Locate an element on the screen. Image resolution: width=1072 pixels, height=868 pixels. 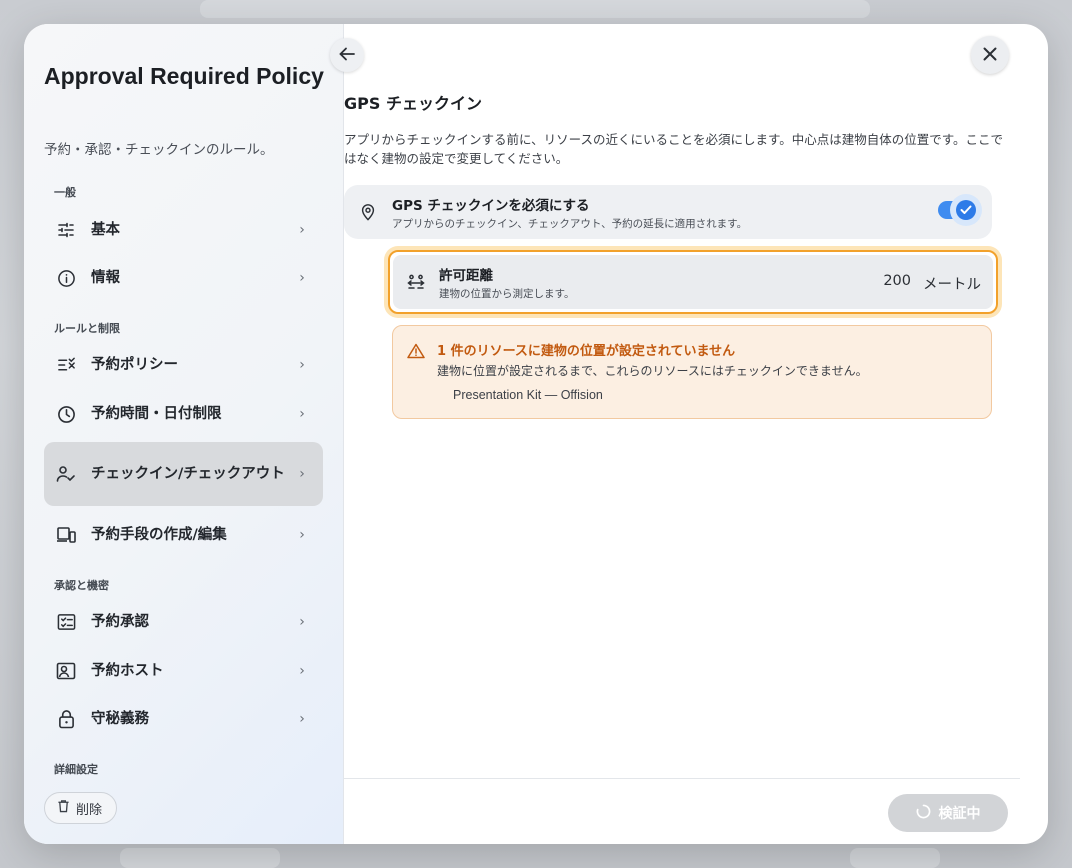
check-icon is located at coordinates (966, 210).